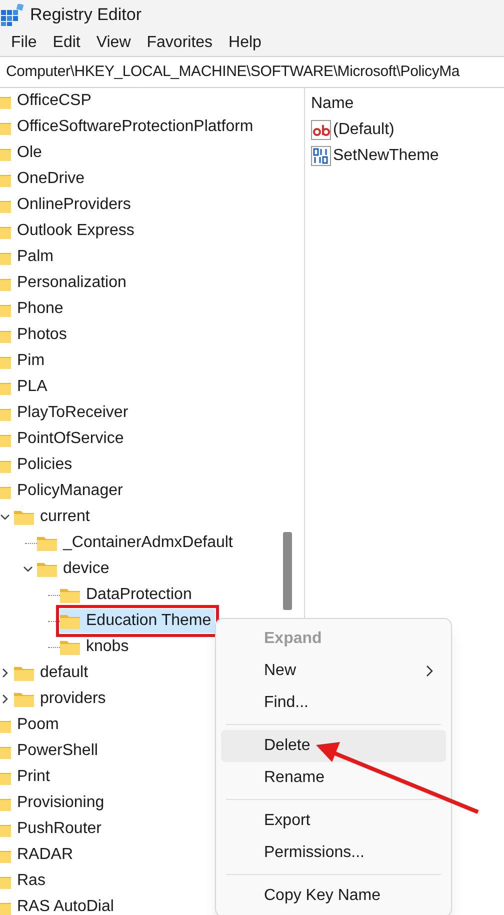 This screenshot has height=915, width=504. I want to click on tree-item: providers, so click(73, 699).